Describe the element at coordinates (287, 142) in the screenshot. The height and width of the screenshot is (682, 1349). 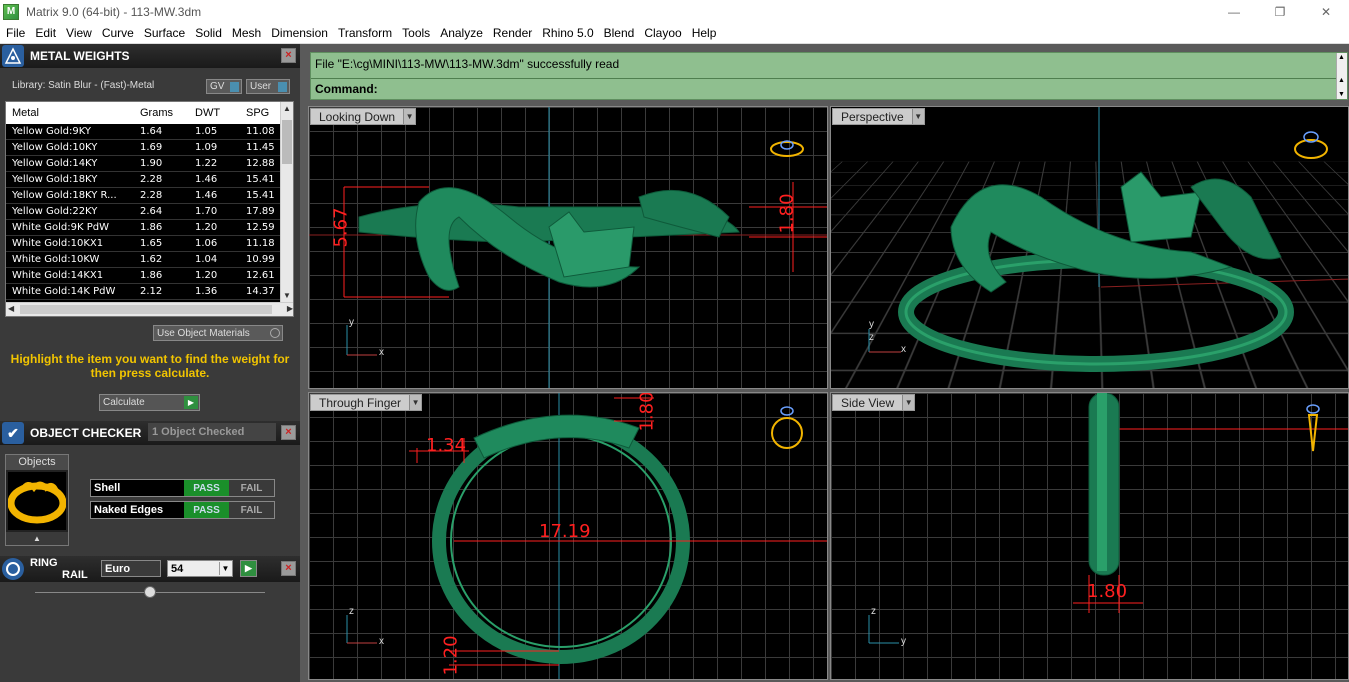
I see `scroll-thumb` at that location.